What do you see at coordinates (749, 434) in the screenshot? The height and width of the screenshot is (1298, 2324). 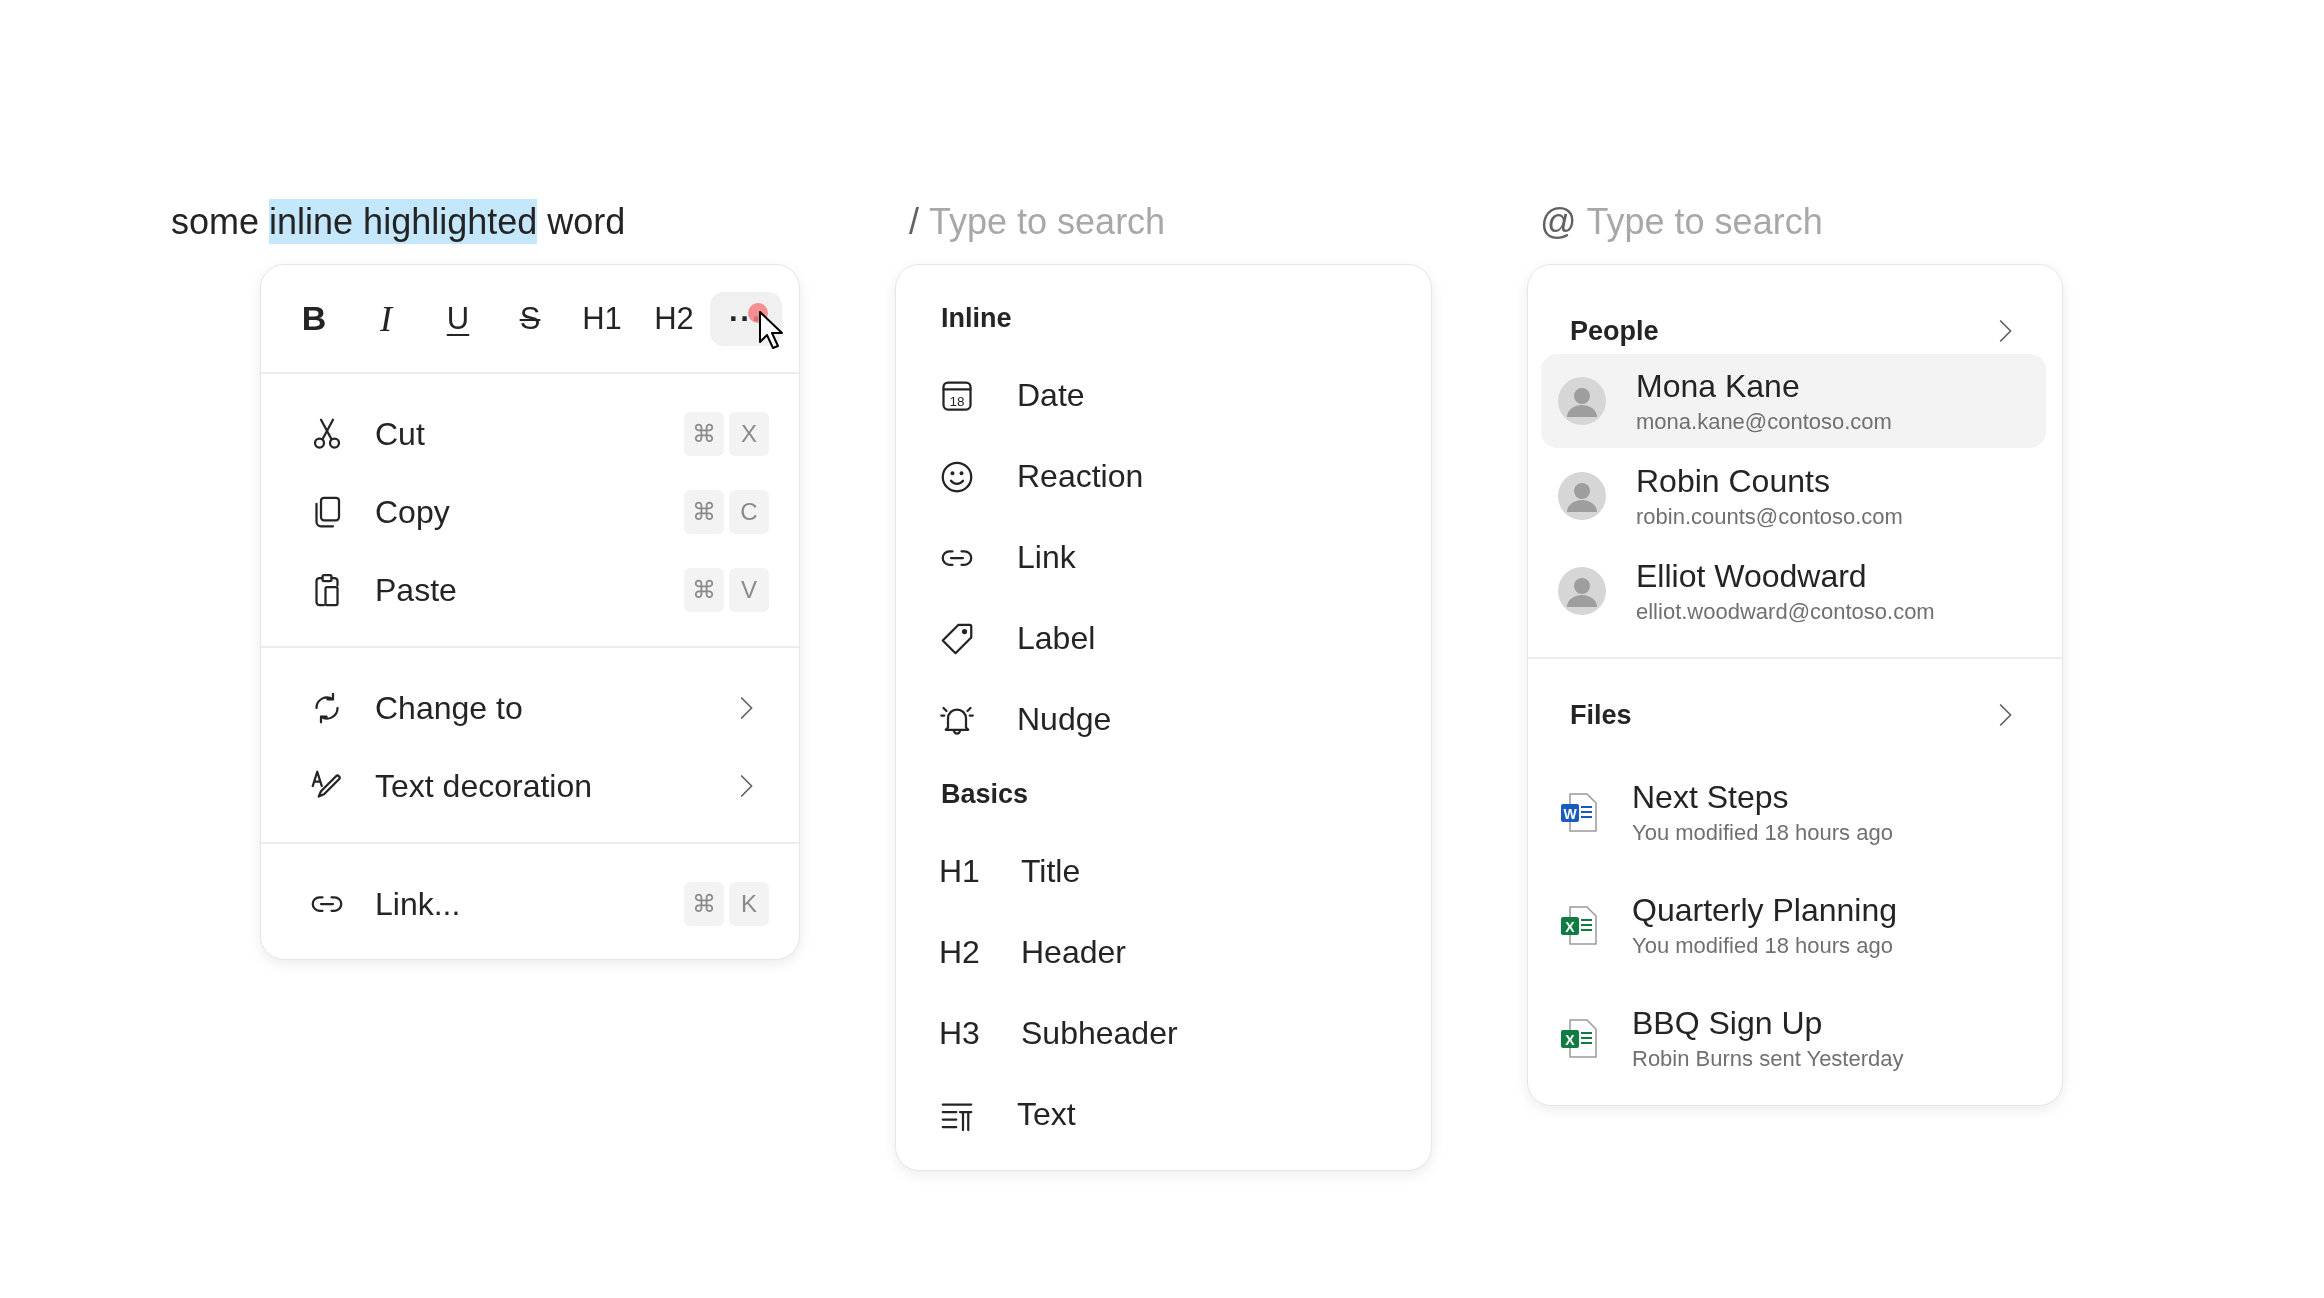 I see `shortcut-key: X` at bounding box center [749, 434].